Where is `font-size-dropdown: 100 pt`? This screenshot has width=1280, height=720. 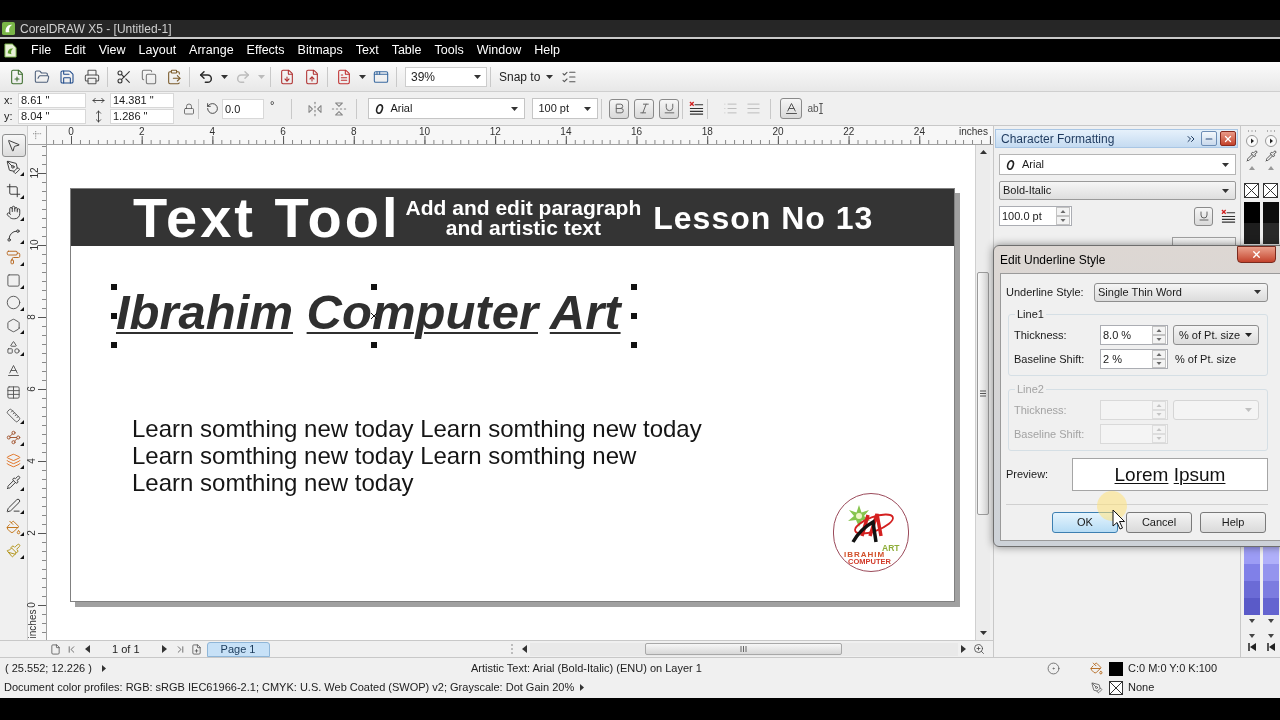 font-size-dropdown: 100 pt is located at coordinates (565, 108).